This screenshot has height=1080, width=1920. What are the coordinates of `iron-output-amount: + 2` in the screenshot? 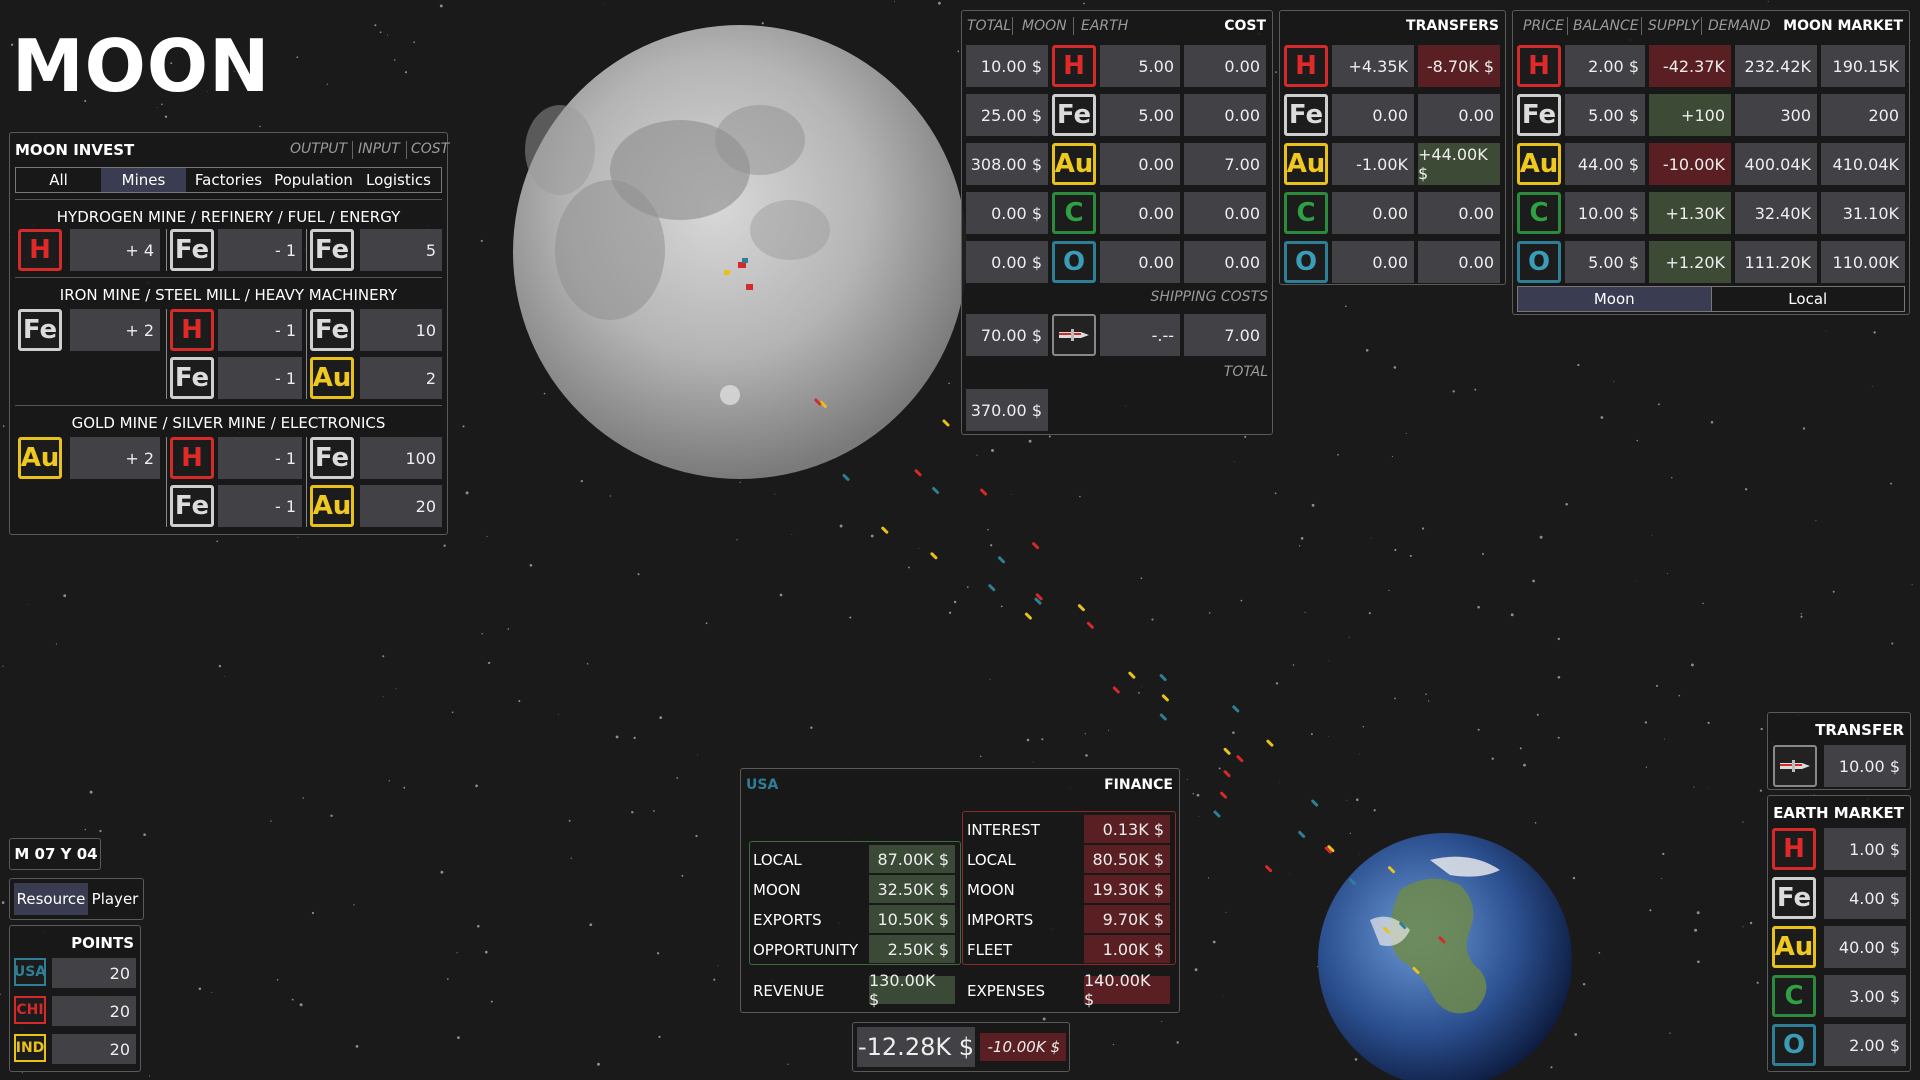 It's located at (115, 330).